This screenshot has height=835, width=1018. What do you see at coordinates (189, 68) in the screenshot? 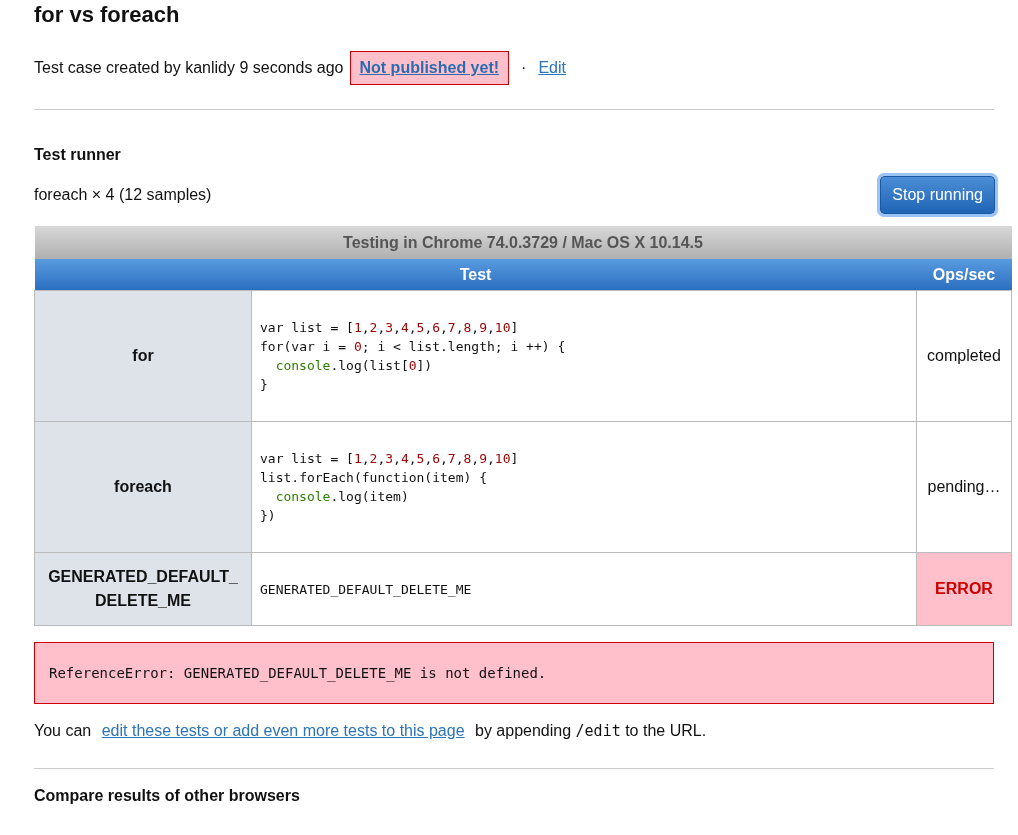
I see `created-info: Test case created by kanlidy 9 seconds ago` at bounding box center [189, 68].